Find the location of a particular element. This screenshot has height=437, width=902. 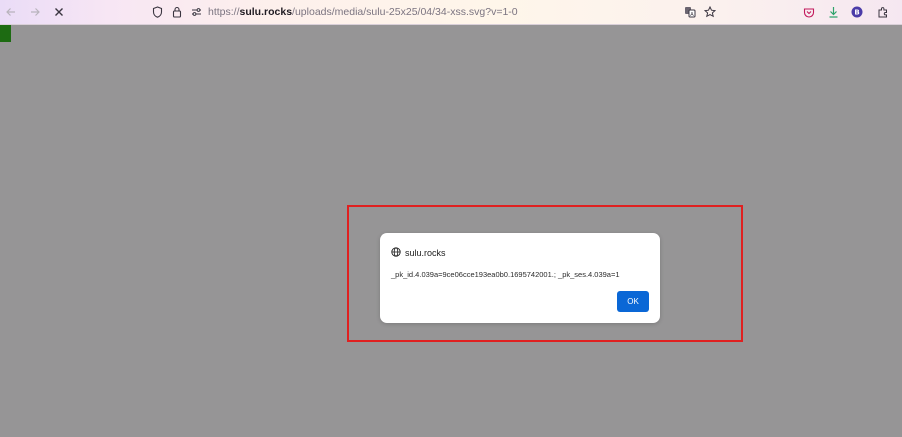

globe-icon is located at coordinates (396, 253).